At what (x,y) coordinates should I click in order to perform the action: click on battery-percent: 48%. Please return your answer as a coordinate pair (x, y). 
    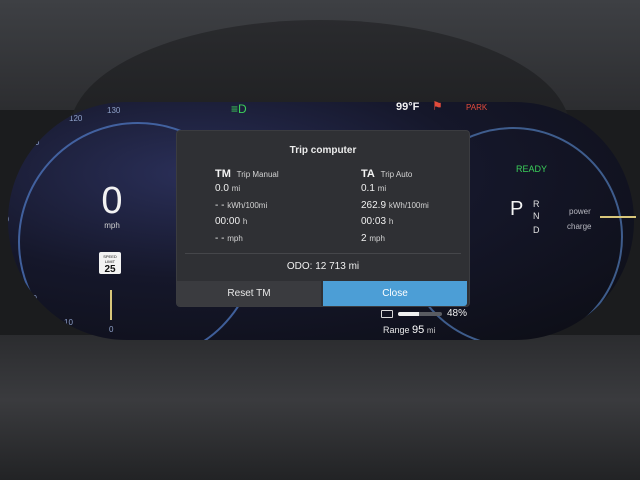
    Looking at the image, I should click on (457, 313).